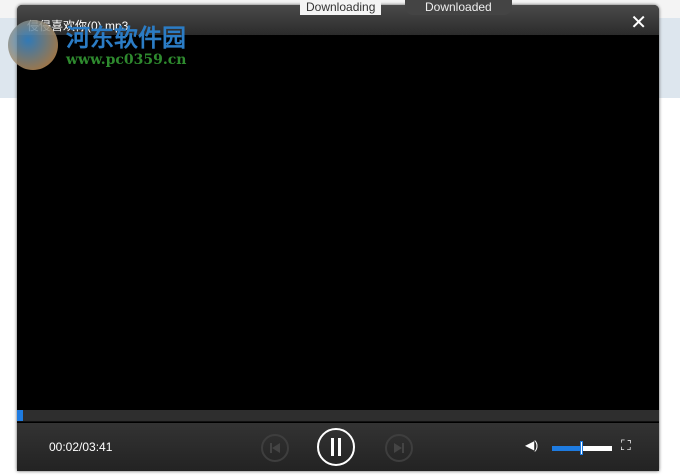 The height and width of the screenshot is (476, 680). I want to click on window-title: 侵侵喜欢你(0).mp3, so click(78, 26).